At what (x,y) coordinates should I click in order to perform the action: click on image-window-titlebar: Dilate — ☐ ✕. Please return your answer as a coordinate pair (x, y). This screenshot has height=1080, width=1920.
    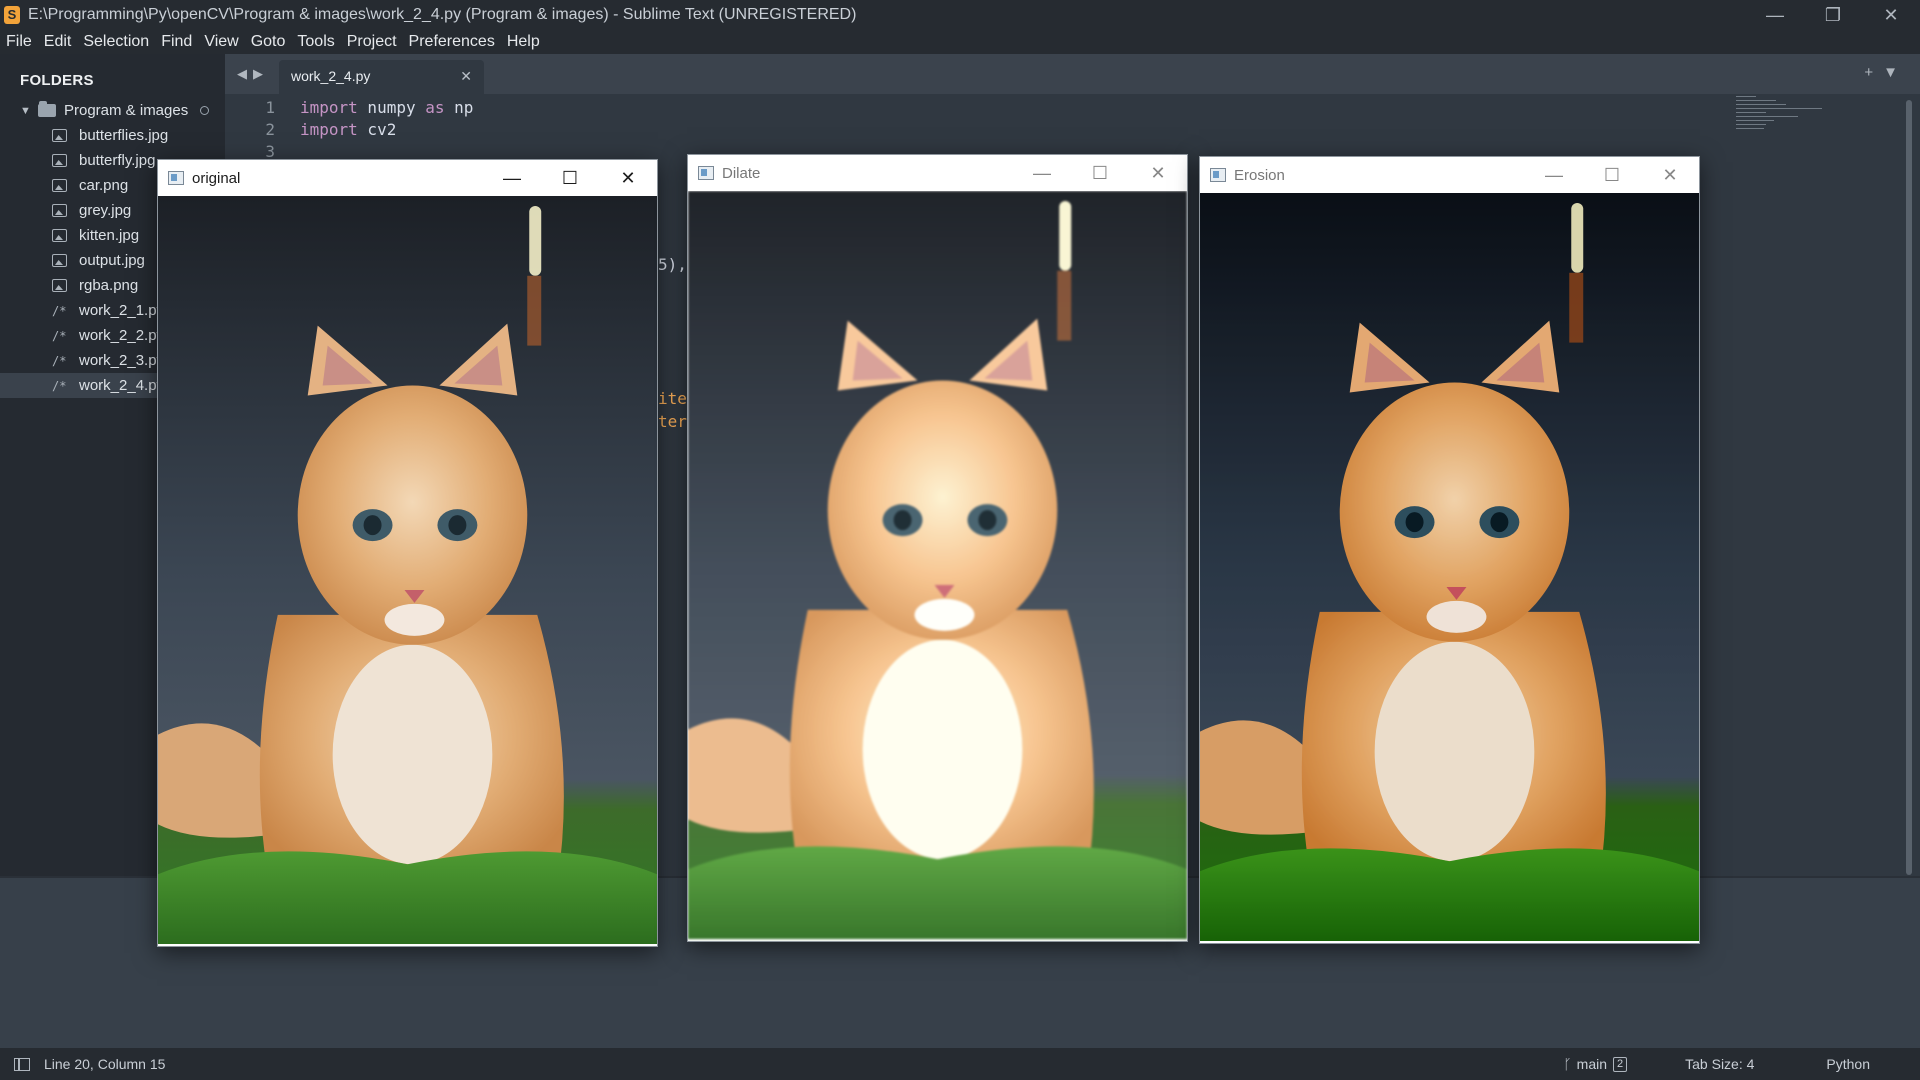
    Looking at the image, I should click on (937, 173).